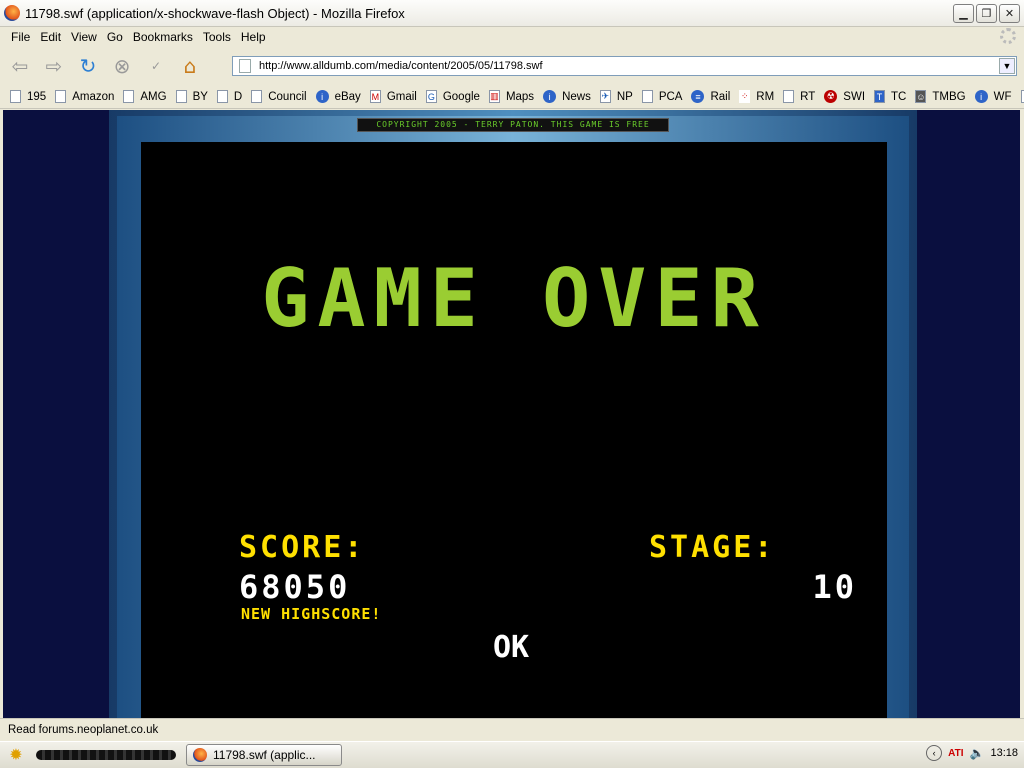  What do you see at coordinates (949, 96) in the screenshot?
I see `bookmark-label: TMBG` at bounding box center [949, 96].